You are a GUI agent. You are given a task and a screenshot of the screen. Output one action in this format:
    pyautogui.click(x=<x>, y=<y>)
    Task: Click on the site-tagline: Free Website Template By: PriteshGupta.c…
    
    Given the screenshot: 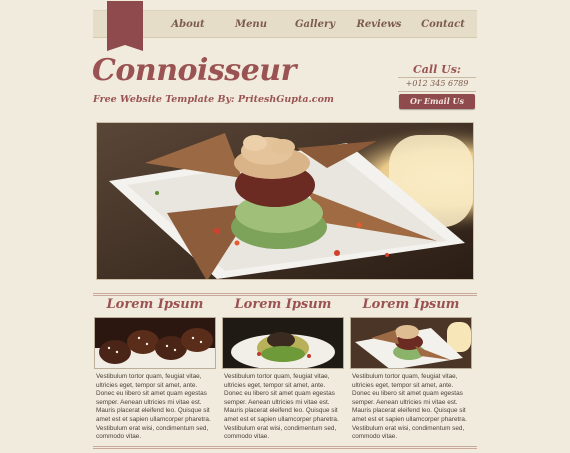 What is the action you would take?
    pyautogui.click(x=213, y=99)
    